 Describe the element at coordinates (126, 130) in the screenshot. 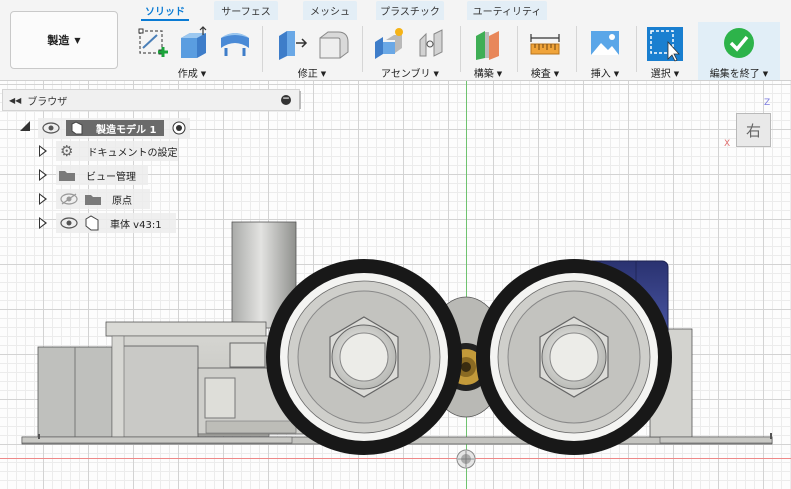

I see `root-label: 製造モデル 1` at that location.